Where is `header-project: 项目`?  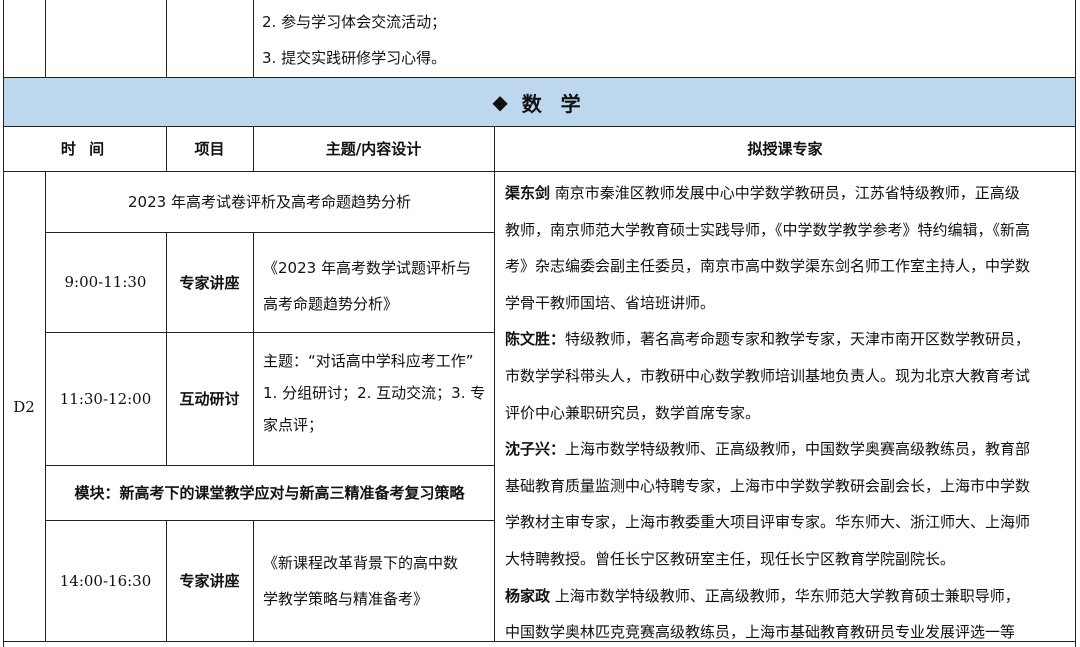
header-project: 项目 is located at coordinates (209, 149).